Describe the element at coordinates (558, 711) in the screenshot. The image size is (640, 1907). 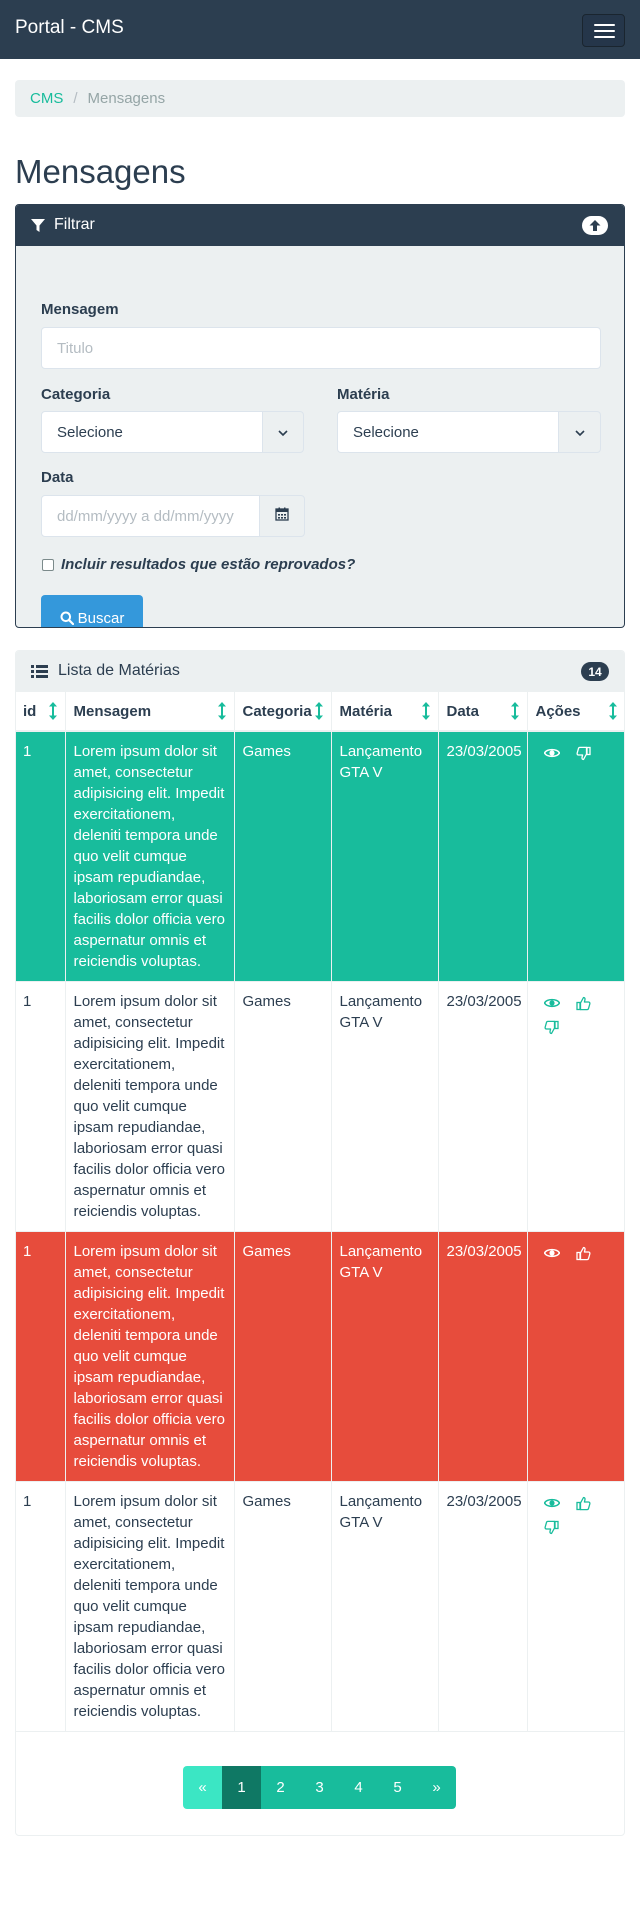
I see `column-header-label: Ações` at that location.